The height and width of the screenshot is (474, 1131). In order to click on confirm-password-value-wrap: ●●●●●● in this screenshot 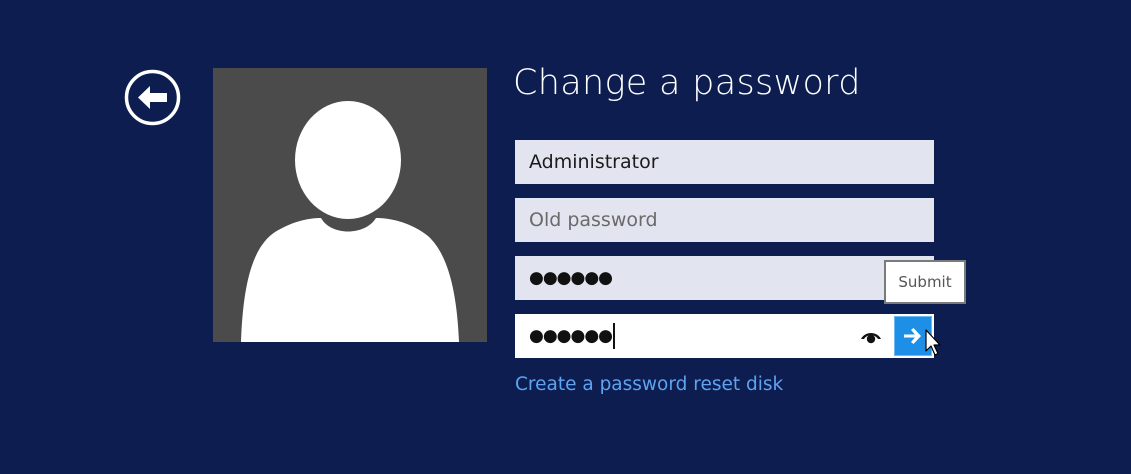, I will do `click(572, 336)`.